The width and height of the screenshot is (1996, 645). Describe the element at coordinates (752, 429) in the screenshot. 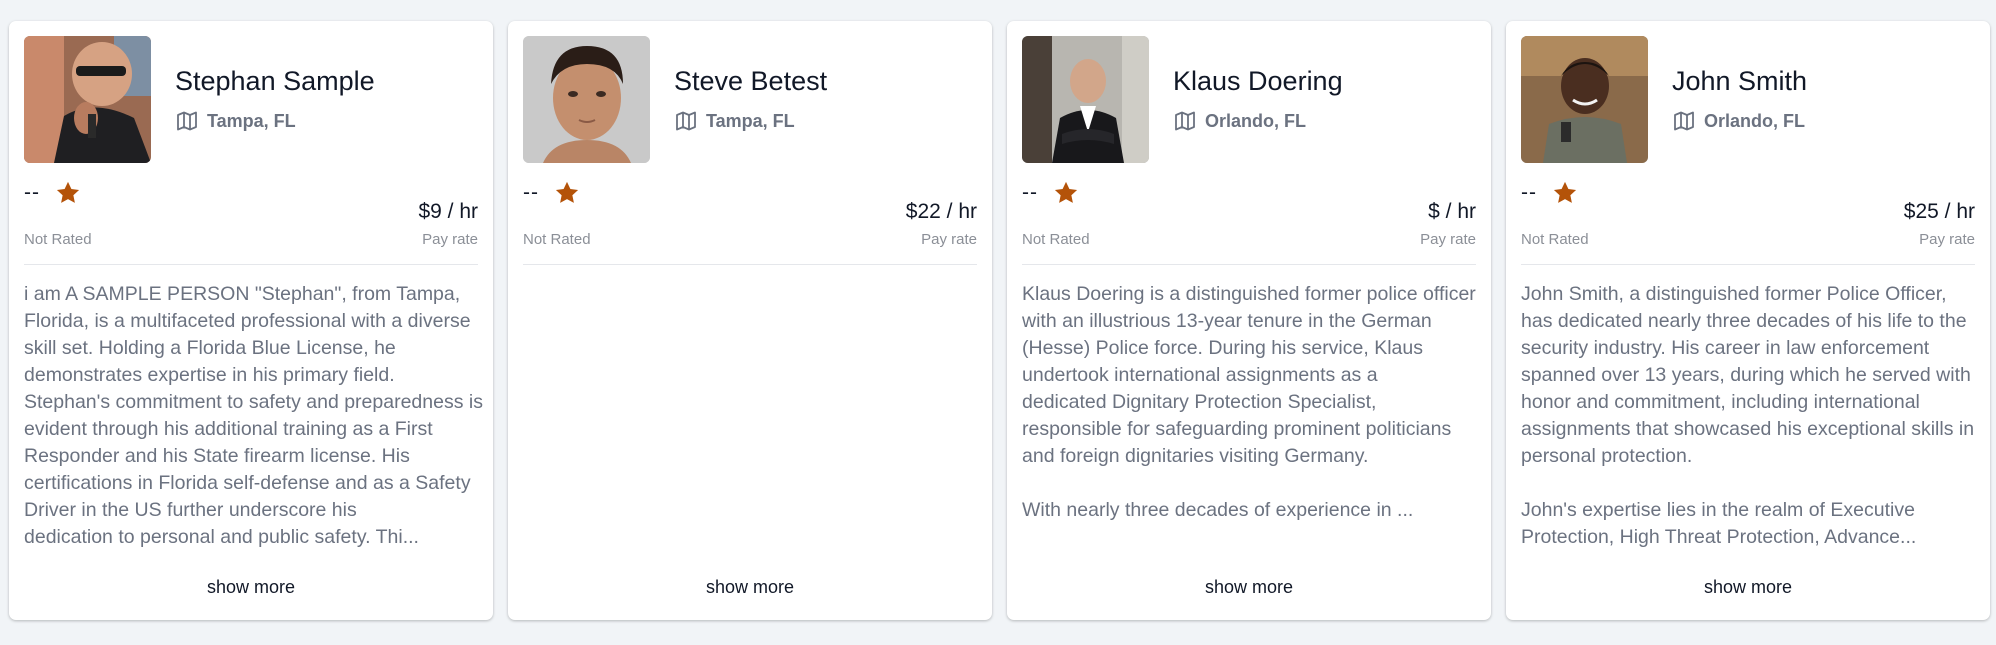

I see `bio` at that location.